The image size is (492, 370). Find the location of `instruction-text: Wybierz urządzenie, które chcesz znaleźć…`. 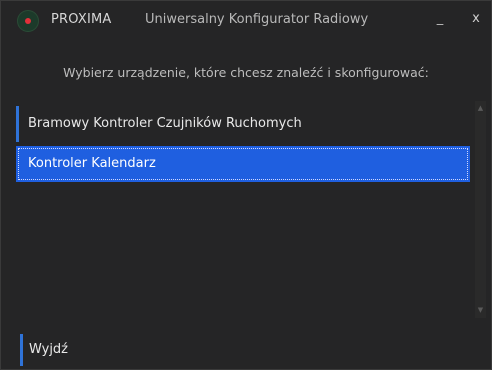

instruction-text: Wybierz urządzenie, które chcesz znaleźć… is located at coordinates (246, 72).